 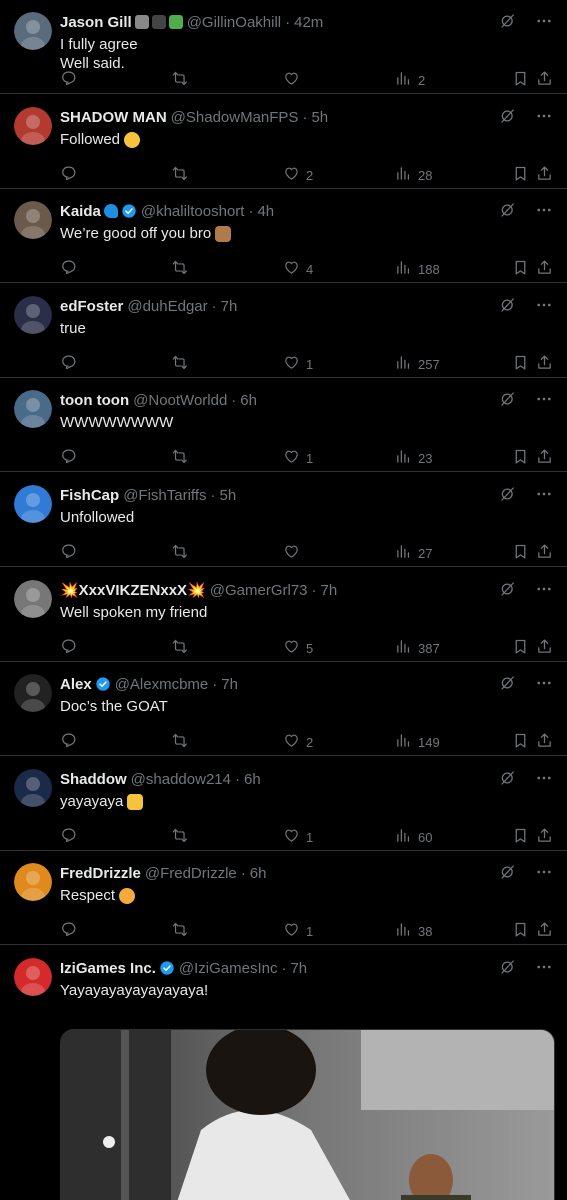 I want to click on display-name: toon toon, so click(x=94, y=400).